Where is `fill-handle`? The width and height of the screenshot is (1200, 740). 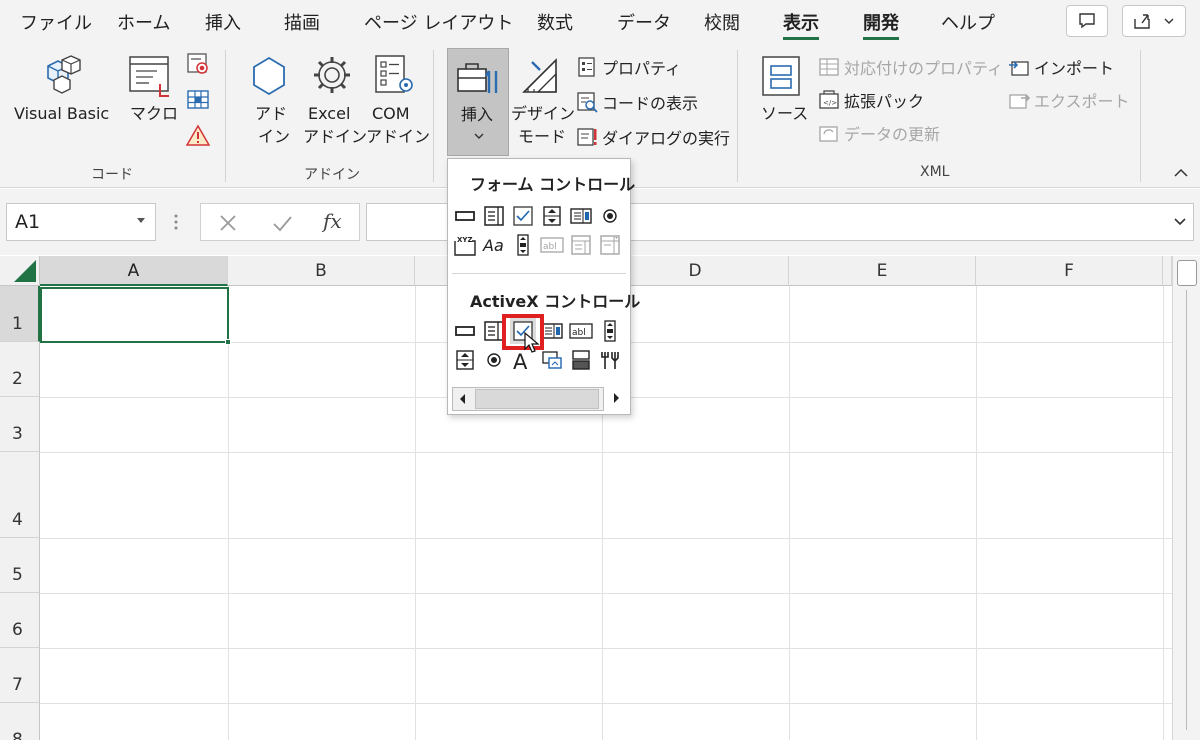 fill-handle is located at coordinates (228, 342).